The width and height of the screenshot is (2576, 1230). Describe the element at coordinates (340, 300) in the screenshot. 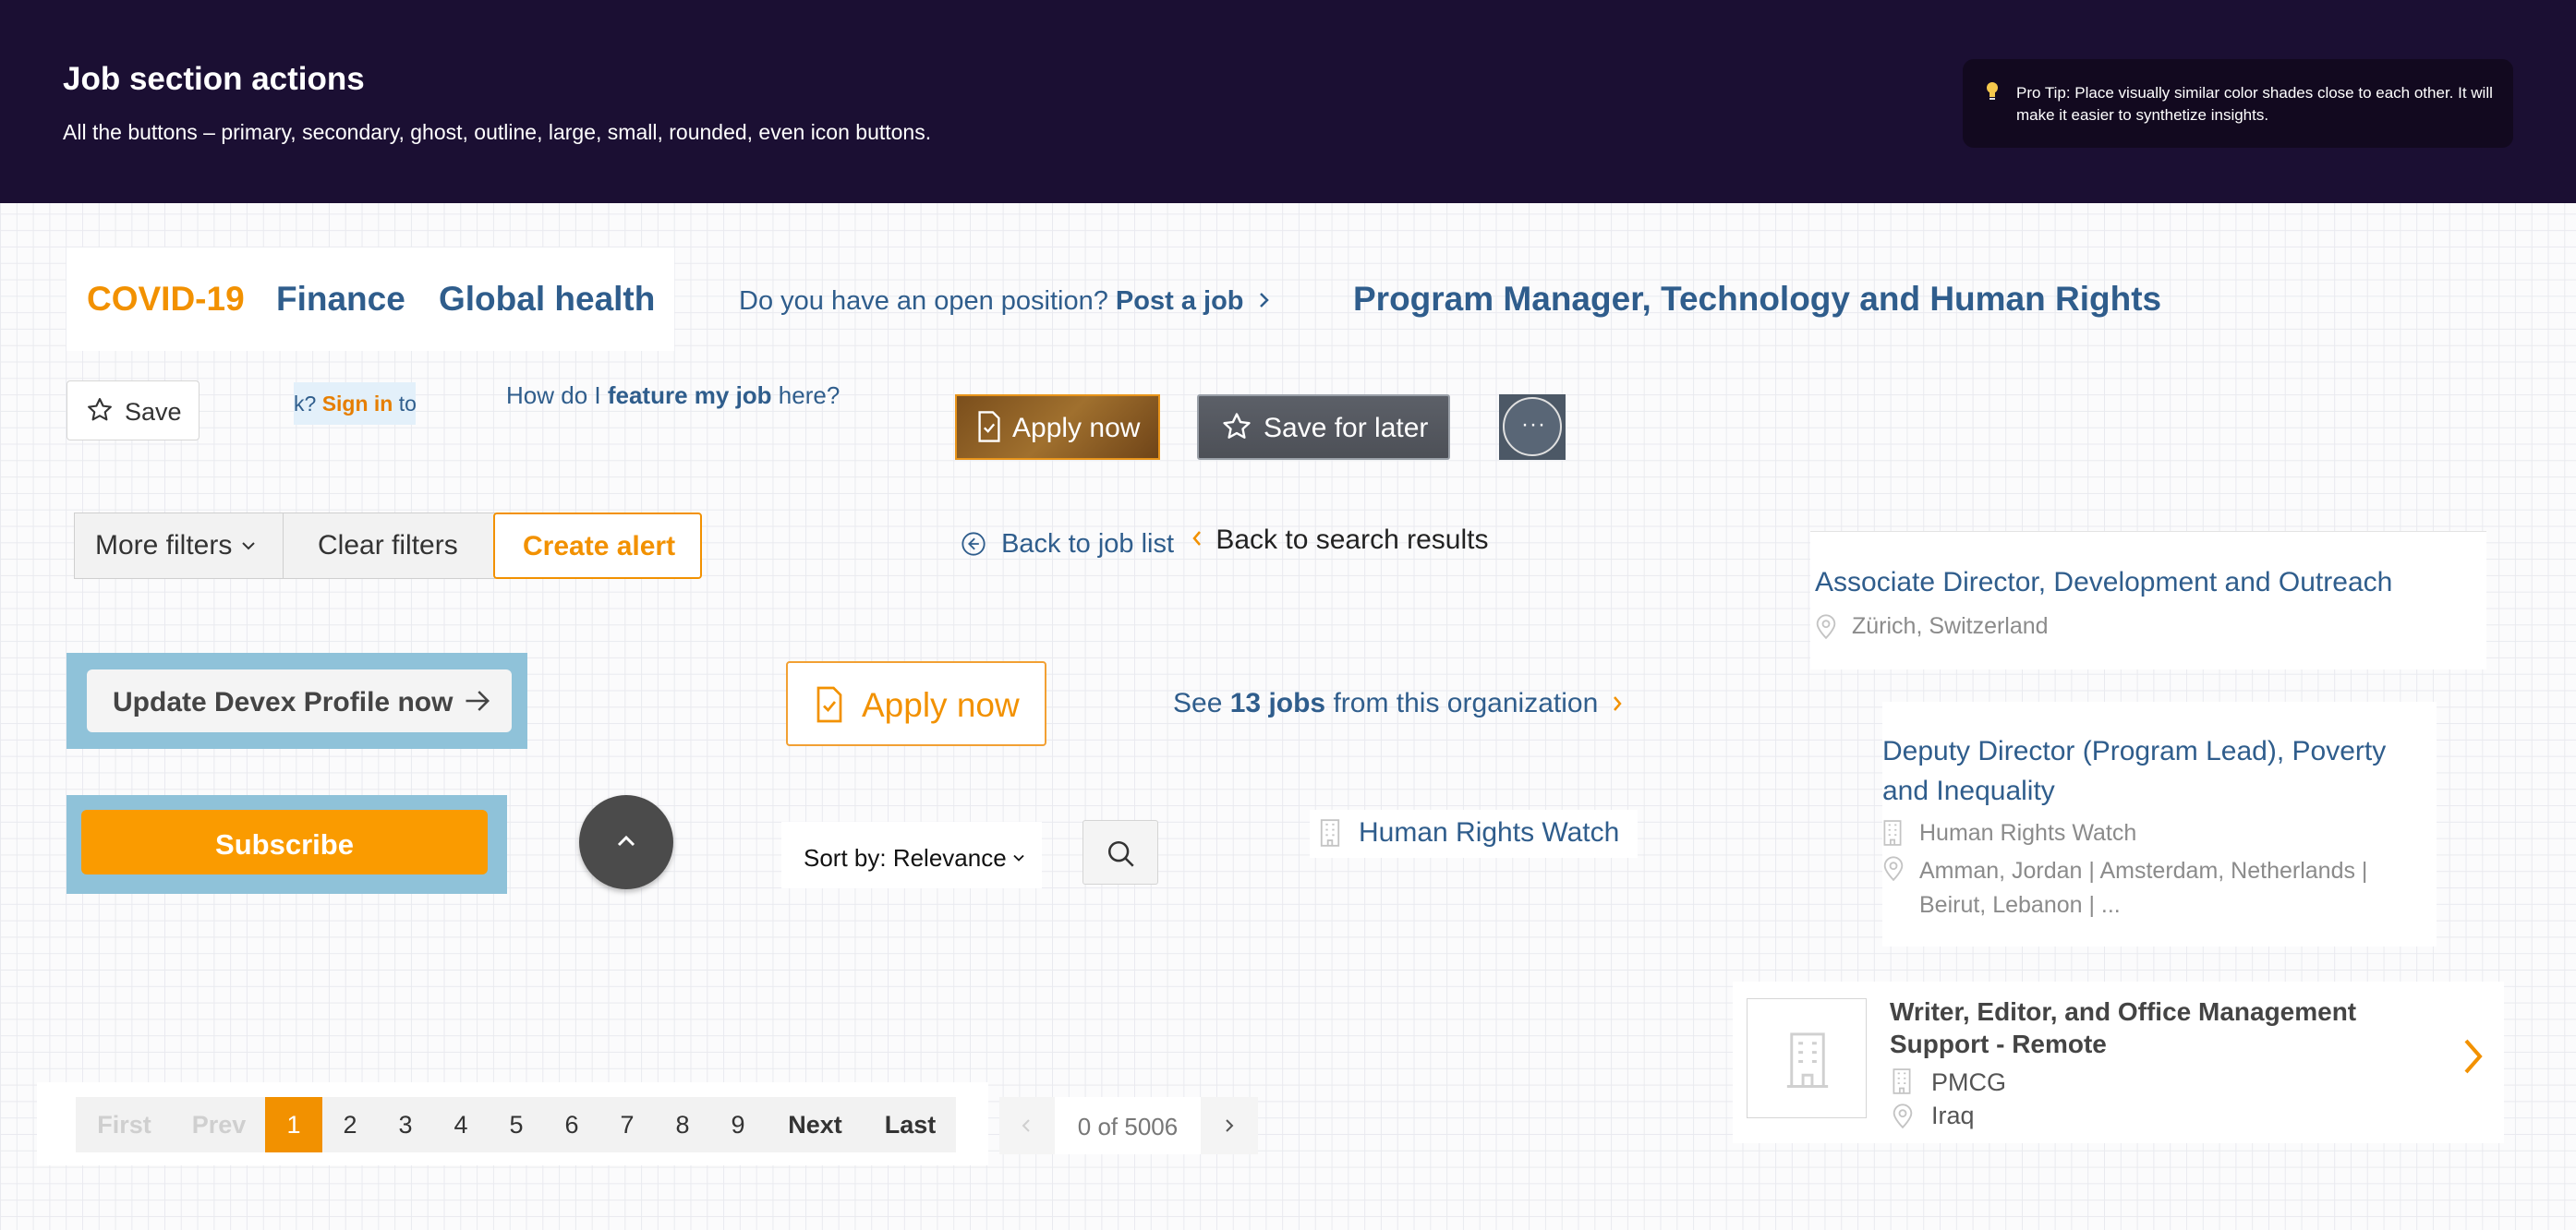

I see `tag-finance: Finance` at that location.